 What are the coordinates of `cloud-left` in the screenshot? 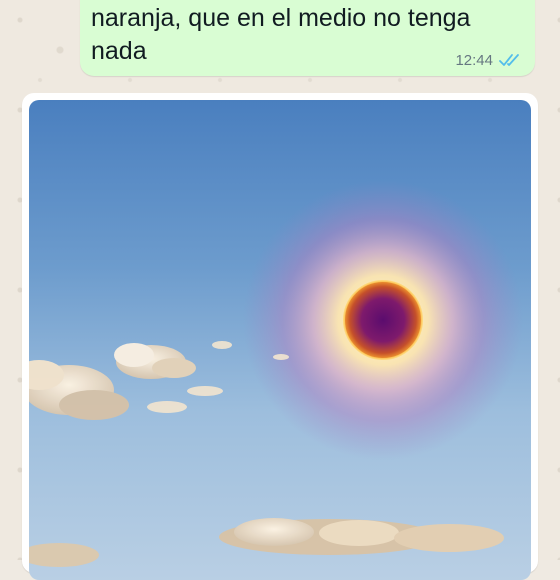 It's located at (79, 390).